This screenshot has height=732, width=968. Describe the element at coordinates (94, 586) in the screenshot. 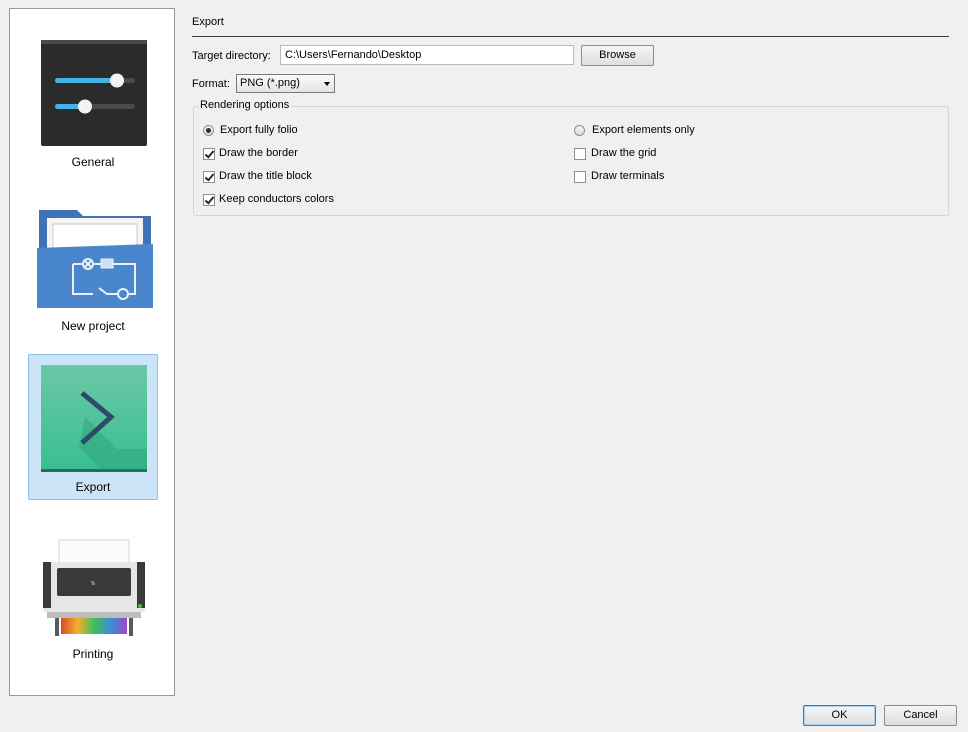

I see `printer-icon` at that location.